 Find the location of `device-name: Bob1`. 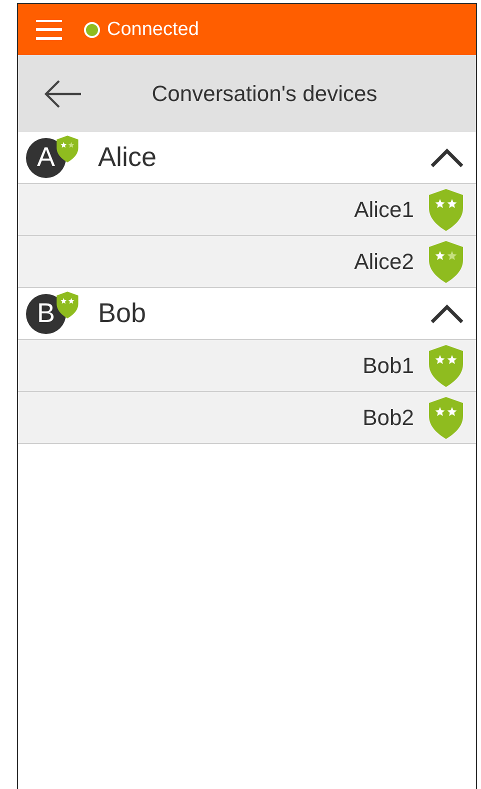

device-name: Bob1 is located at coordinates (388, 365).